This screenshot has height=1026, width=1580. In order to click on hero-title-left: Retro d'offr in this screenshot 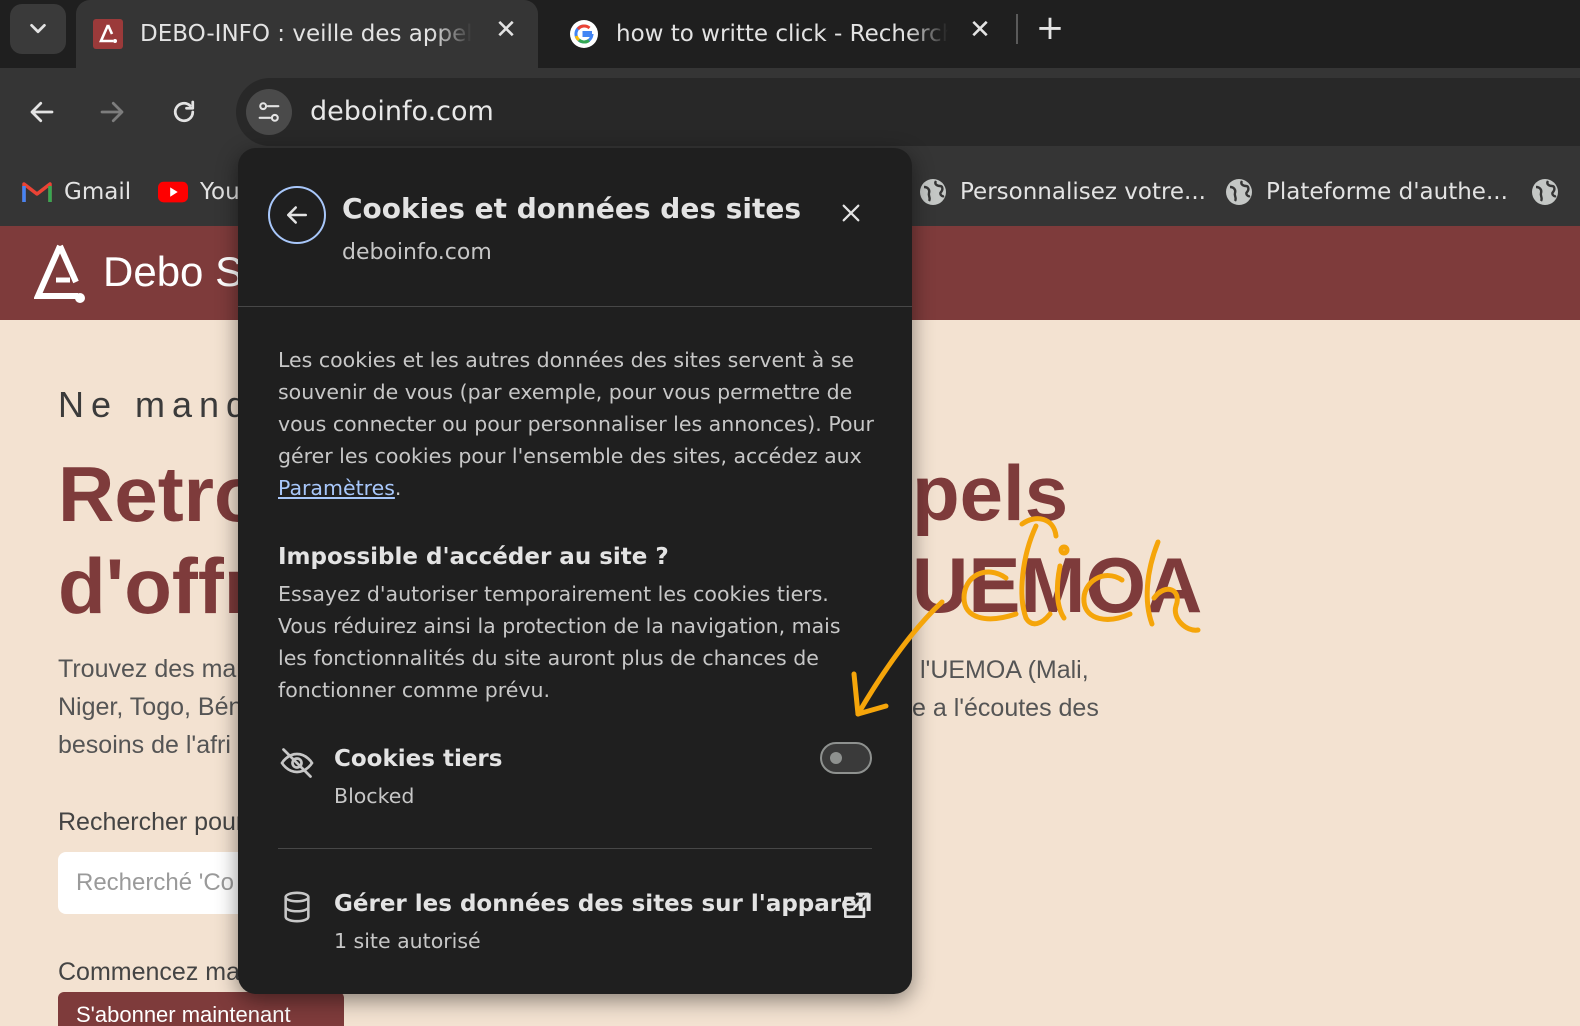, I will do `click(160, 540)`.